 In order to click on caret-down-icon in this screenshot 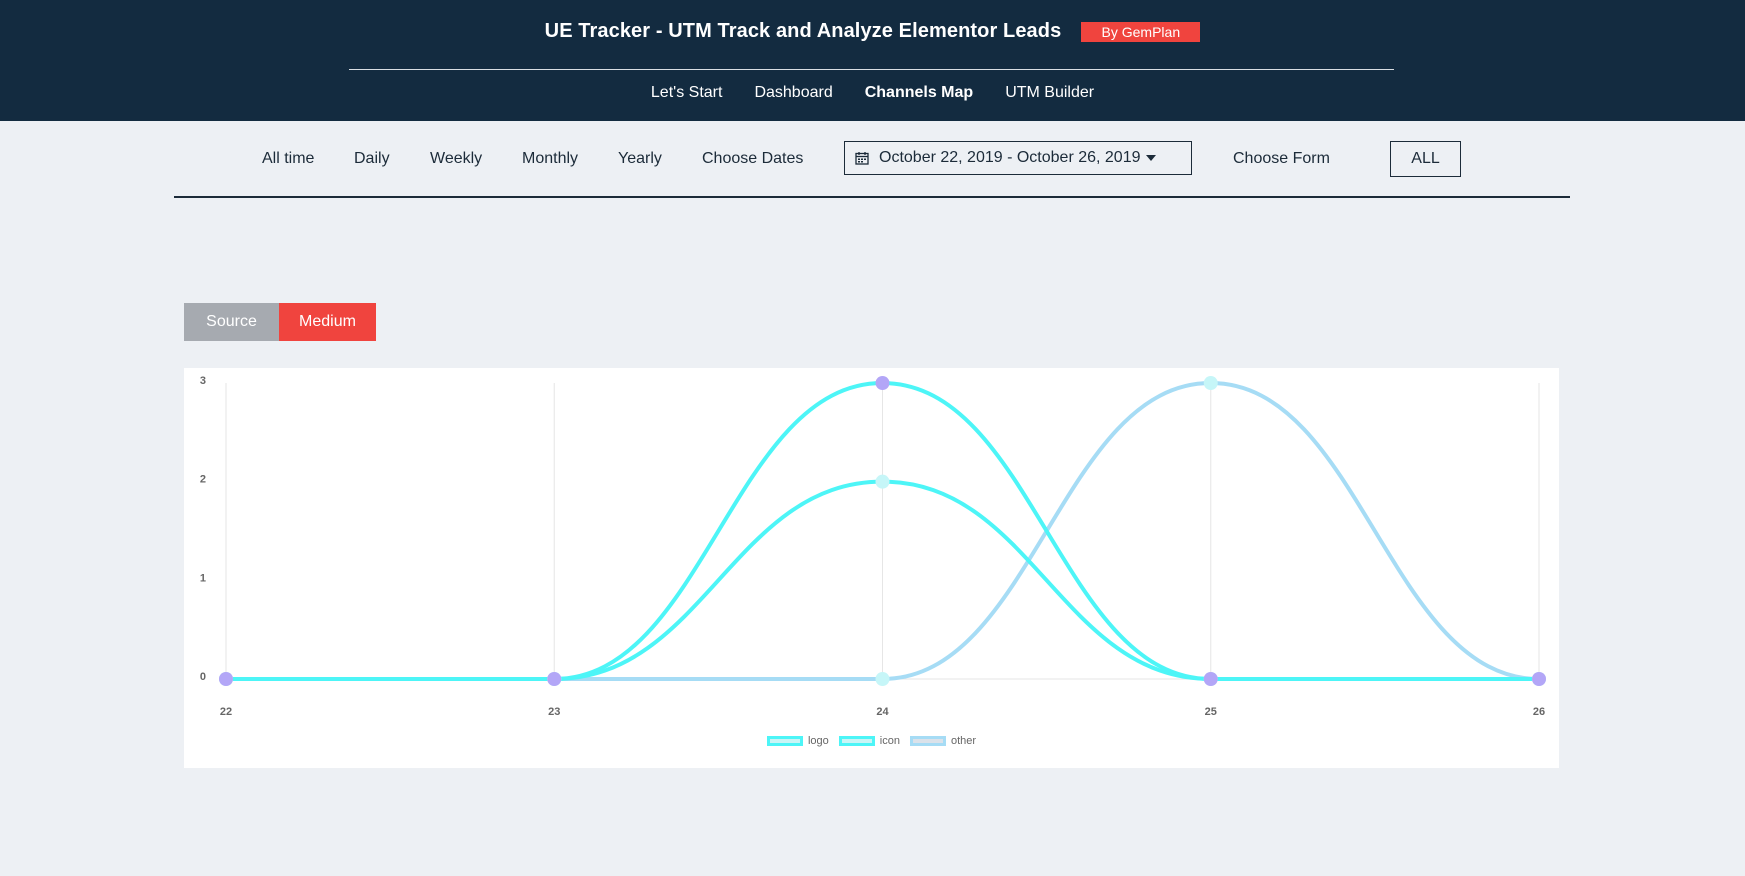, I will do `click(1150, 158)`.